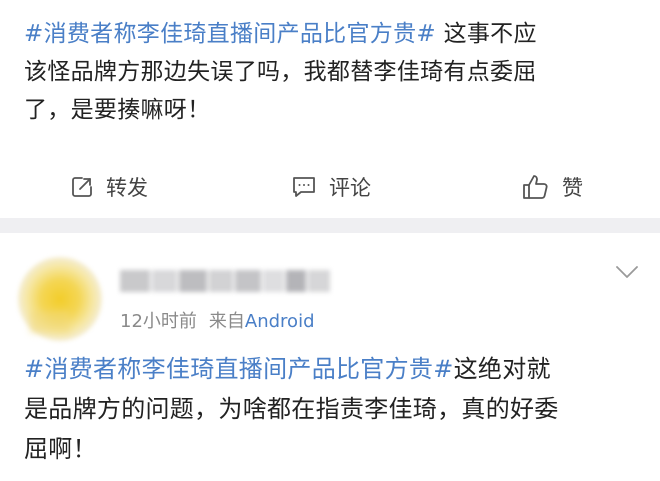 The width and height of the screenshot is (660, 481). I want to click on source-app: Android, so click(280, 321).